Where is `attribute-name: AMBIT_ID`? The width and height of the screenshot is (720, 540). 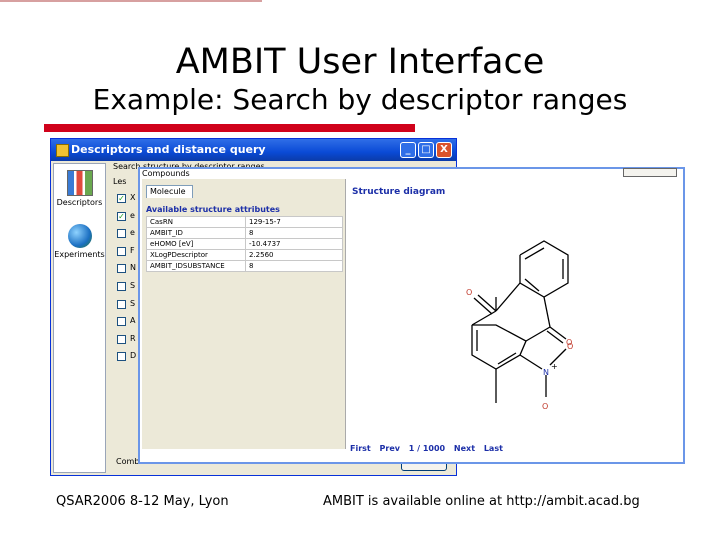 attribute-name: AMBIT_ID is located at coordinates (196, 233).